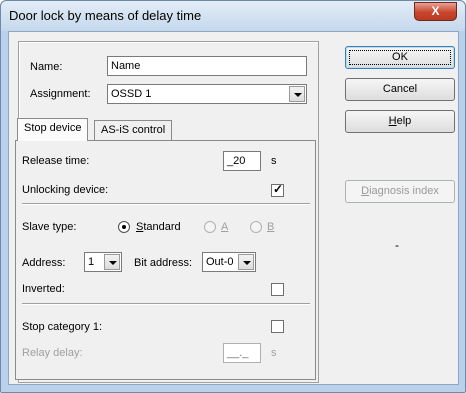 The height and width of the screenshot is (393, 466). I want to click on help-button: Help, so click(400, 121).